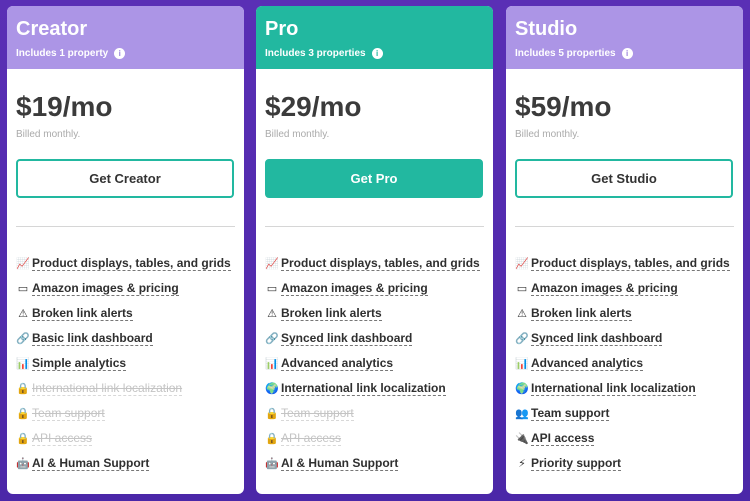 The height and width of the screenshot is (501, 750). I want to click on plan-subtitle: Includes 5 properties i, so click(629, 53).